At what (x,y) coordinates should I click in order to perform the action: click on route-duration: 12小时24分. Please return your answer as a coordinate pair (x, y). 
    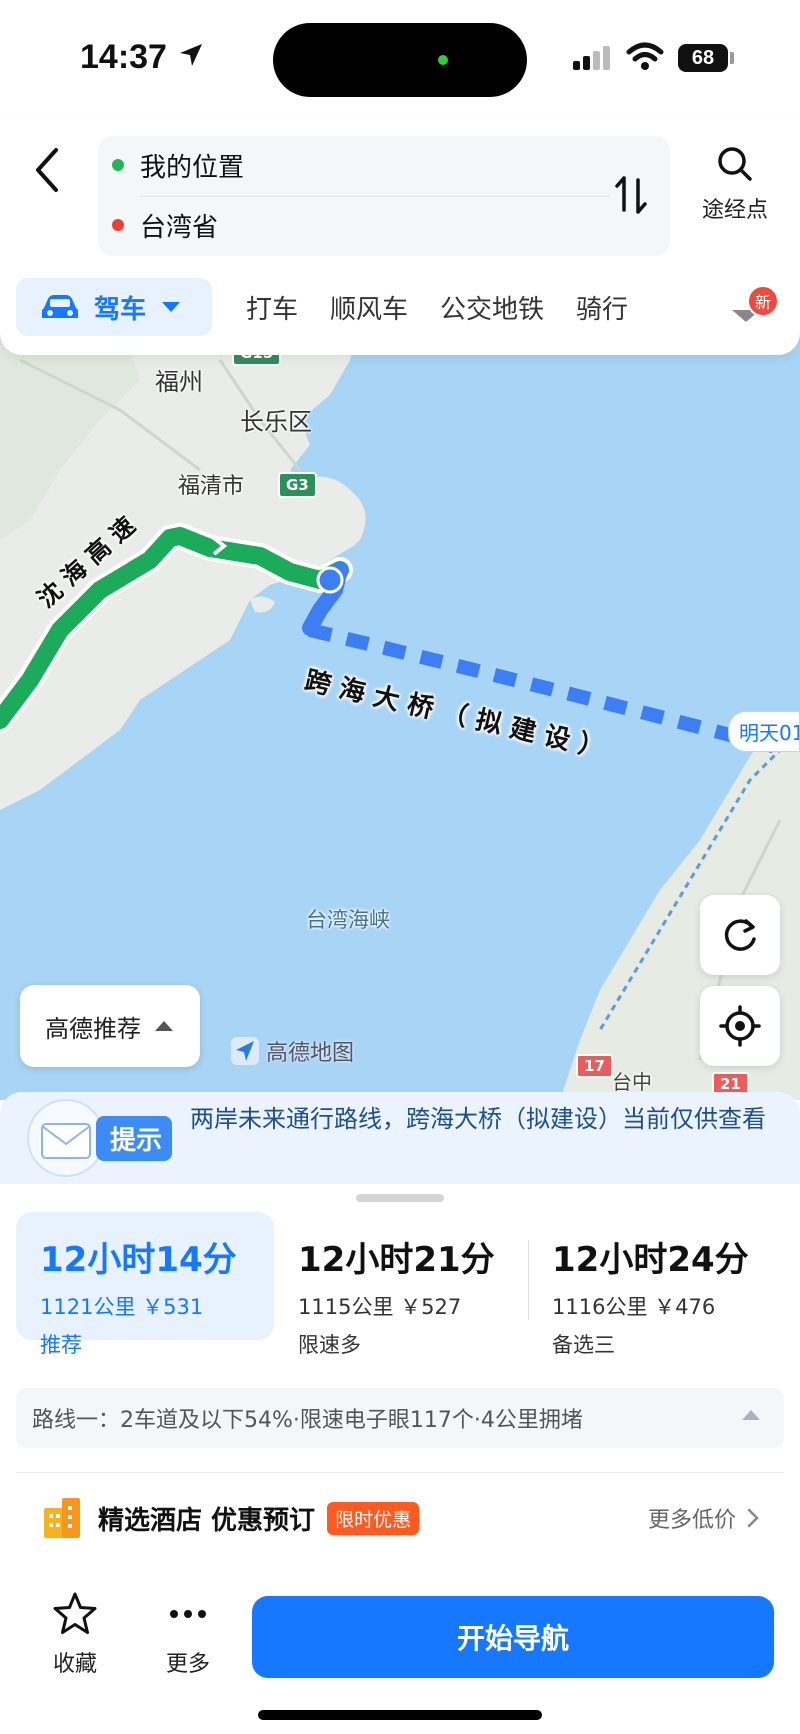
    Looking at the image, I should click on (650, 1260).